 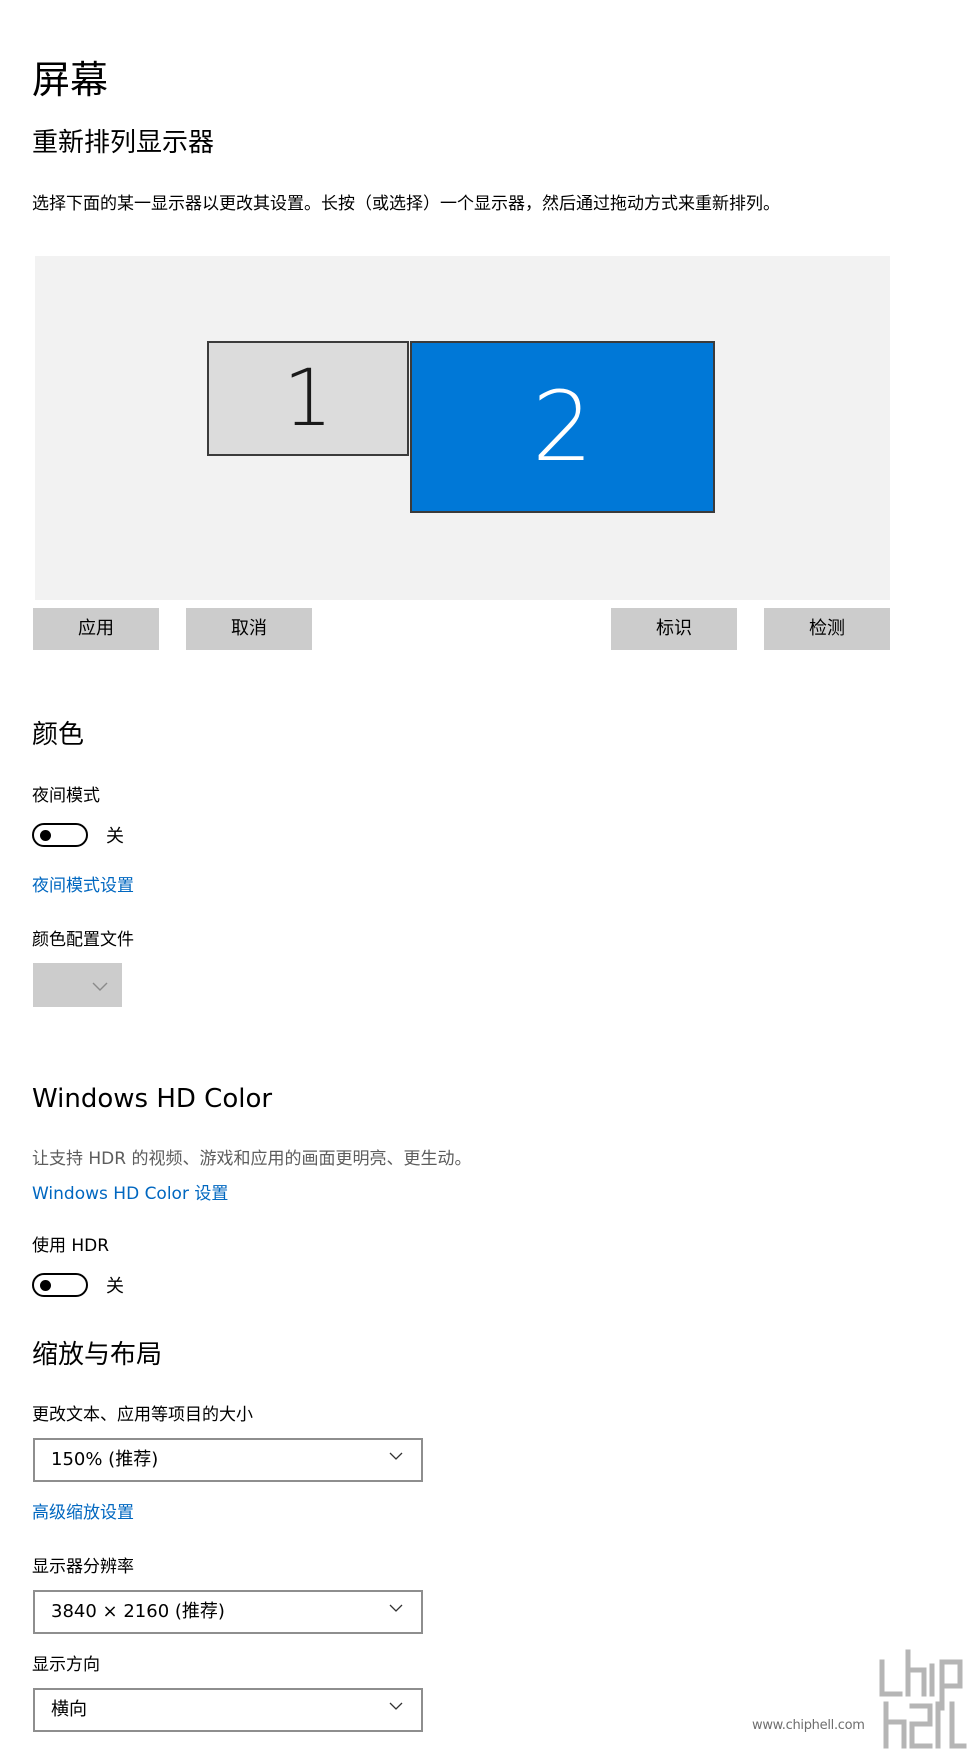 I want to click on cancel-button: 取消, so click(x=249, y=629).